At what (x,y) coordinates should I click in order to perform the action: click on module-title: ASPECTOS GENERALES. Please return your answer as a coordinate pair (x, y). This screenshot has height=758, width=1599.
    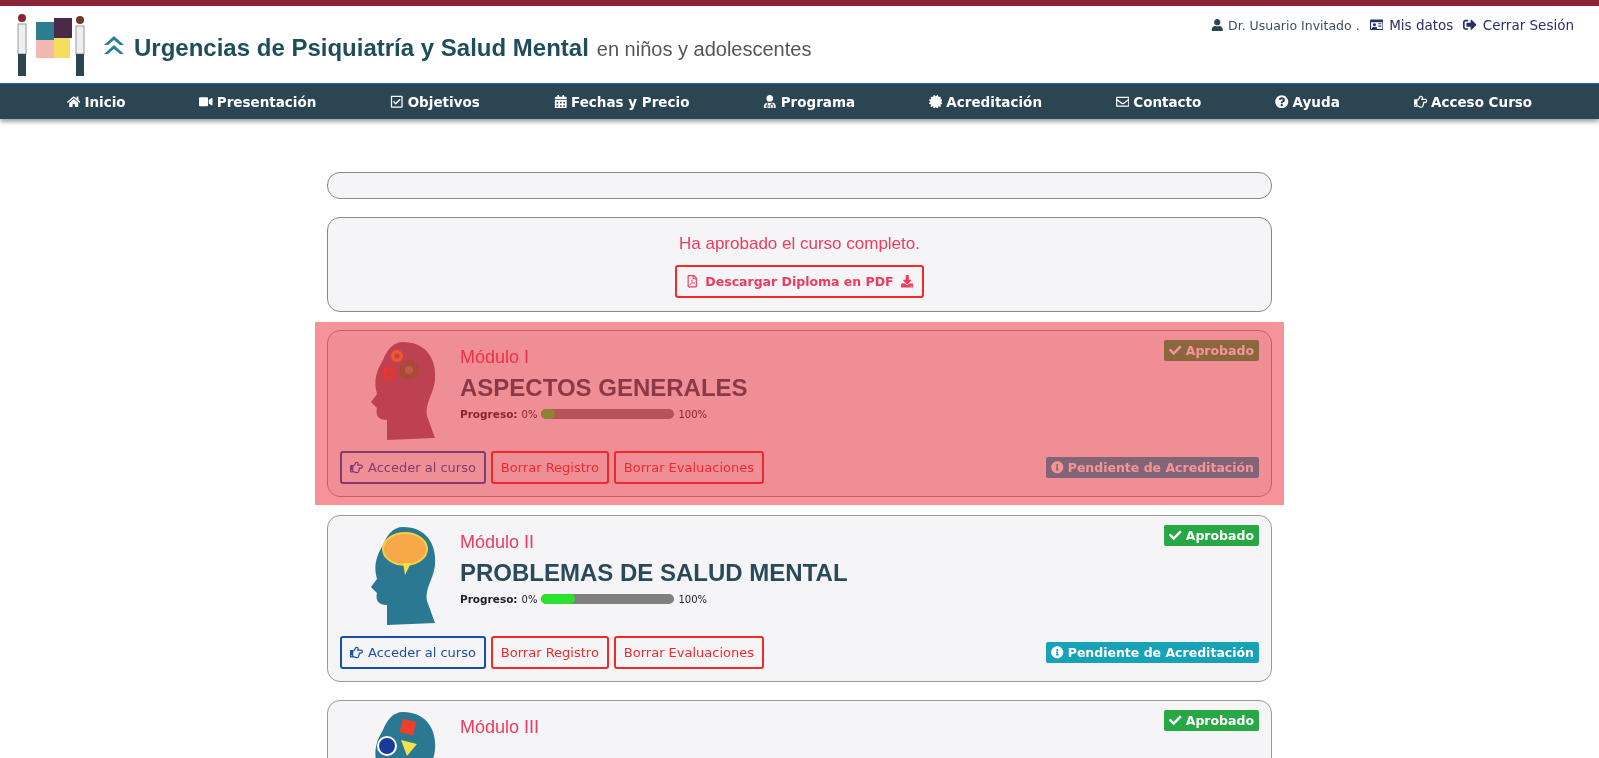
    Looking at the image, I should click on (604, 388).